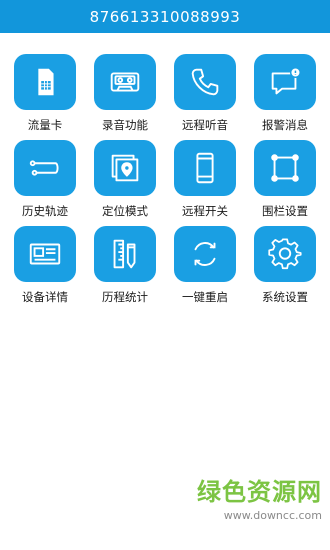 Image resolution: width=330 pixels, height=550 pixels. I want to click on watermark-url: www.downcc.com, so click(272, 515).